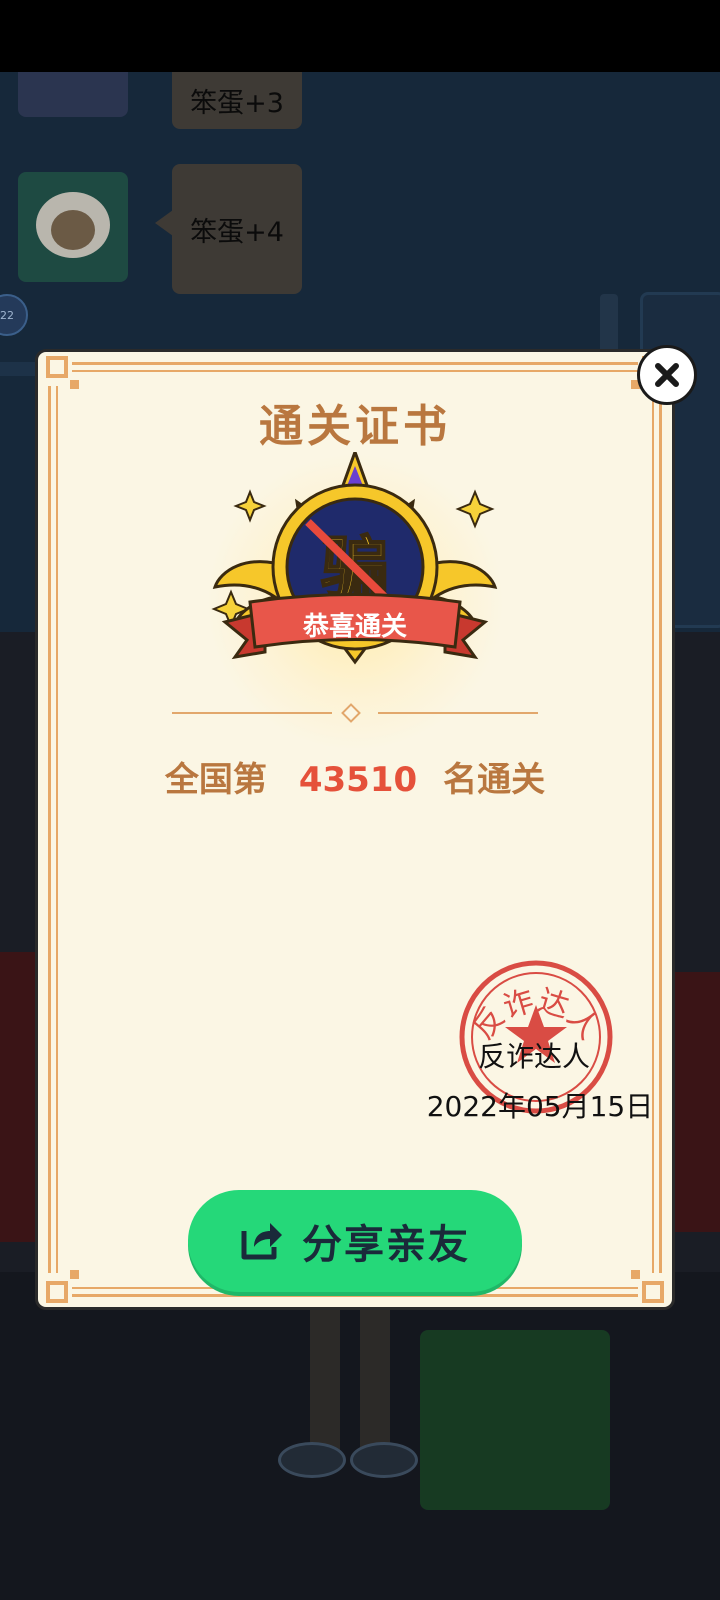 The height and width of the screenshot is (1600, 720). What do you see at coordinates (533, 1056) in the screenshot?
I see `signer-name: 反诈达人` at bounding box center [533, 1056].